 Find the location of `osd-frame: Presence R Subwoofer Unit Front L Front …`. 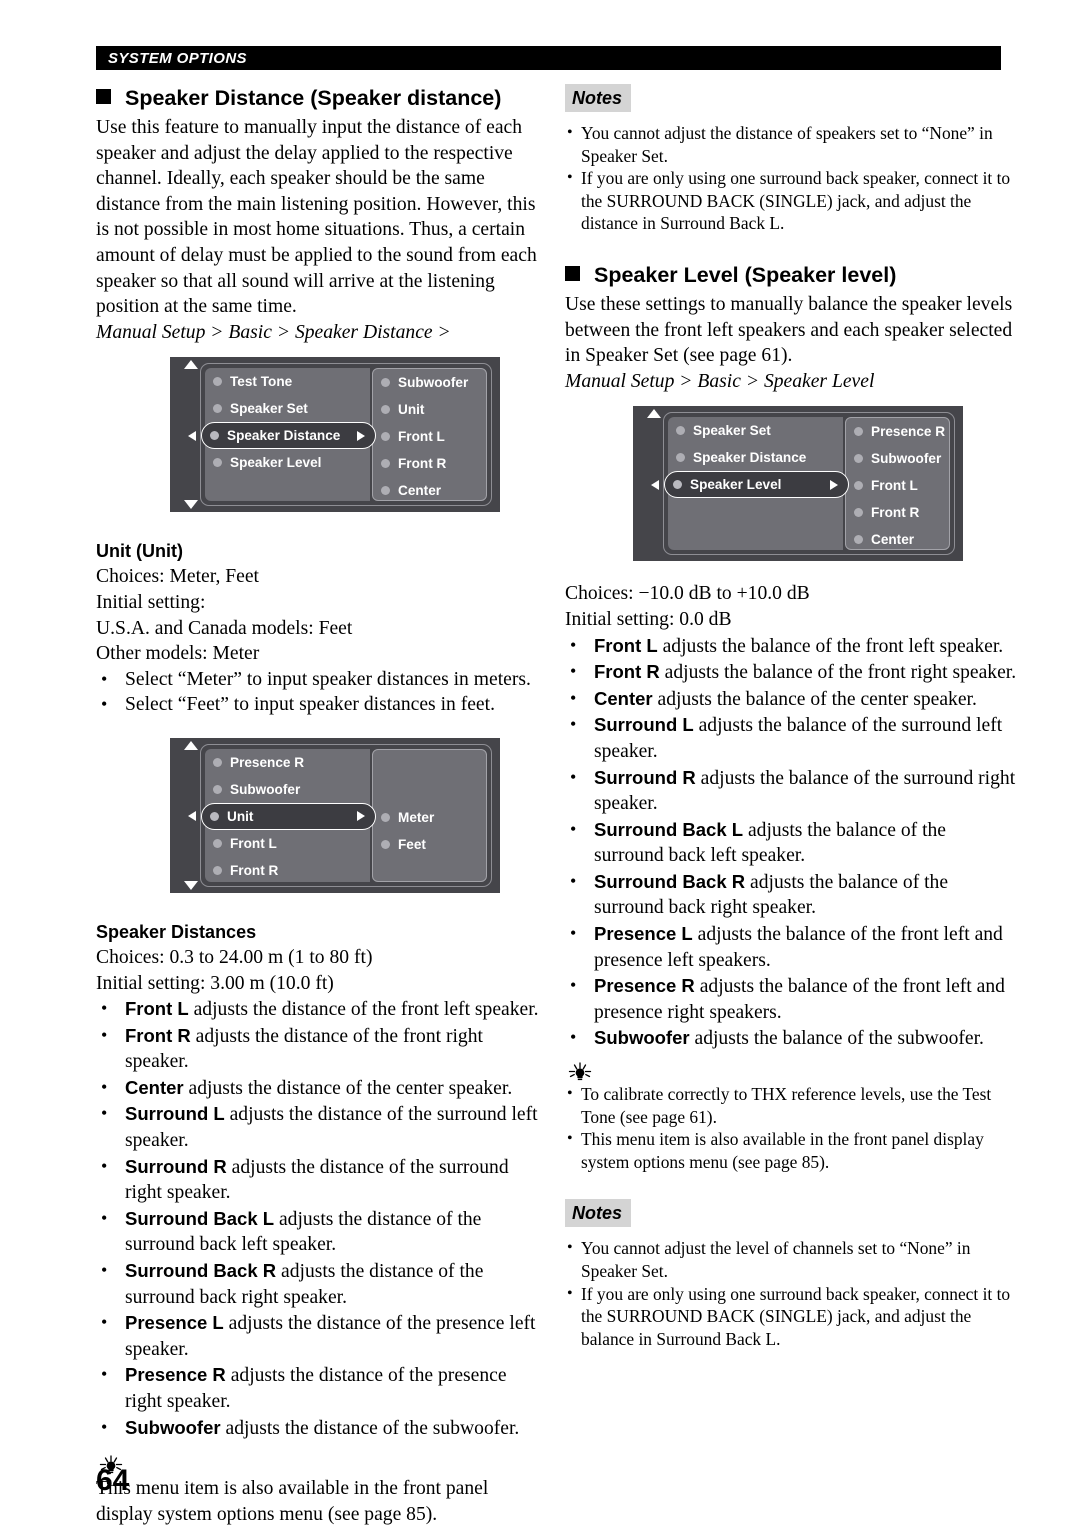

osd-frame: Presence R Subwoofer Unit Front L Front … is located at coordinates (340, 815).